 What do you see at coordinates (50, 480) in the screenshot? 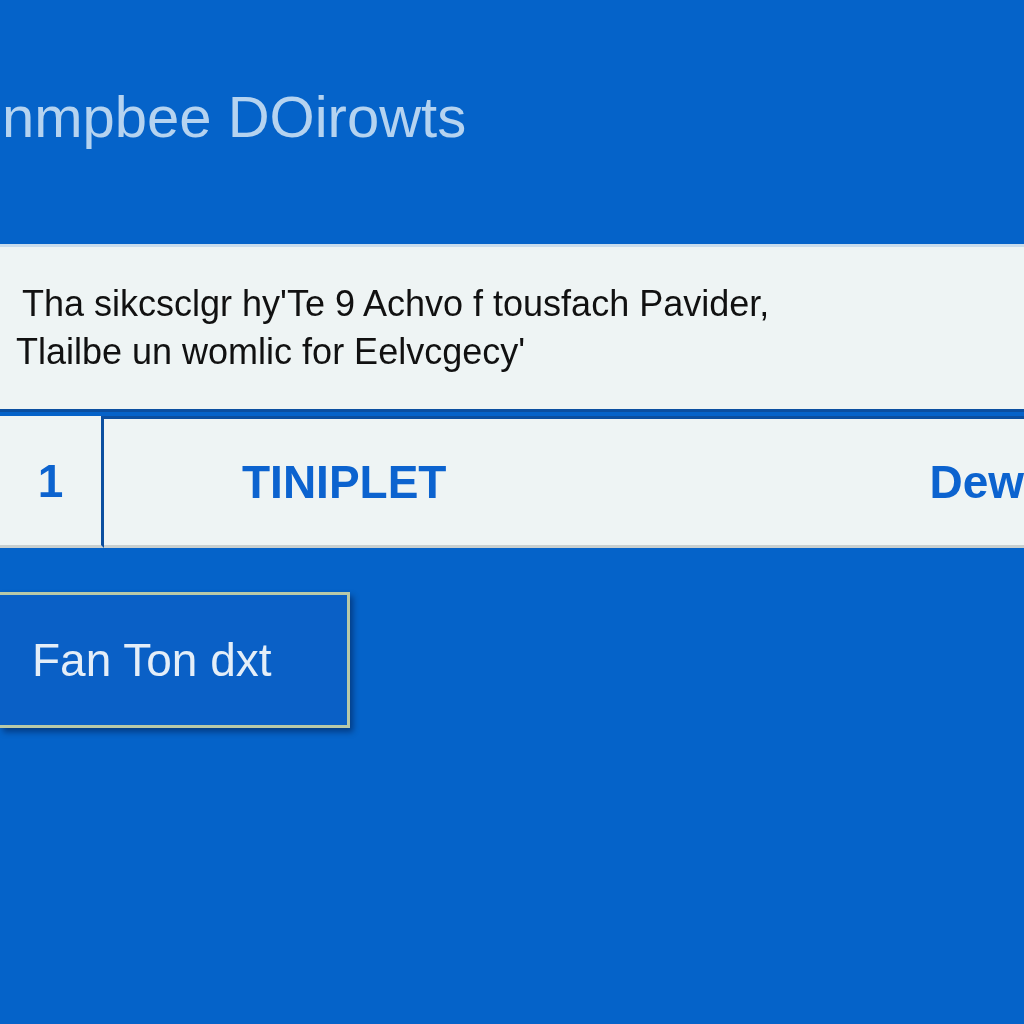
I see `row-number: 1` at bounding box center [50, 480].